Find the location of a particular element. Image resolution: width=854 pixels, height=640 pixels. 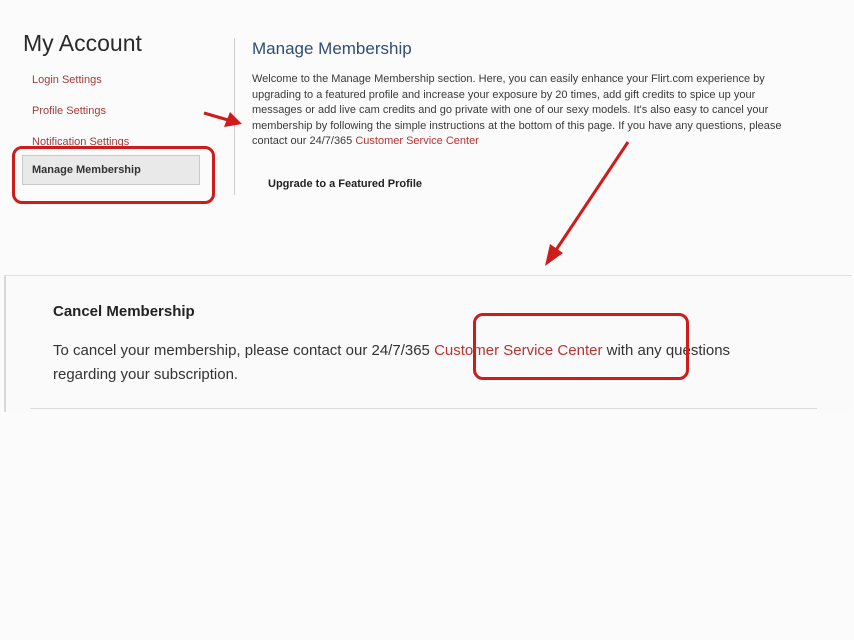

arrow-to-cancel-head is located at coordinates (554, 255).